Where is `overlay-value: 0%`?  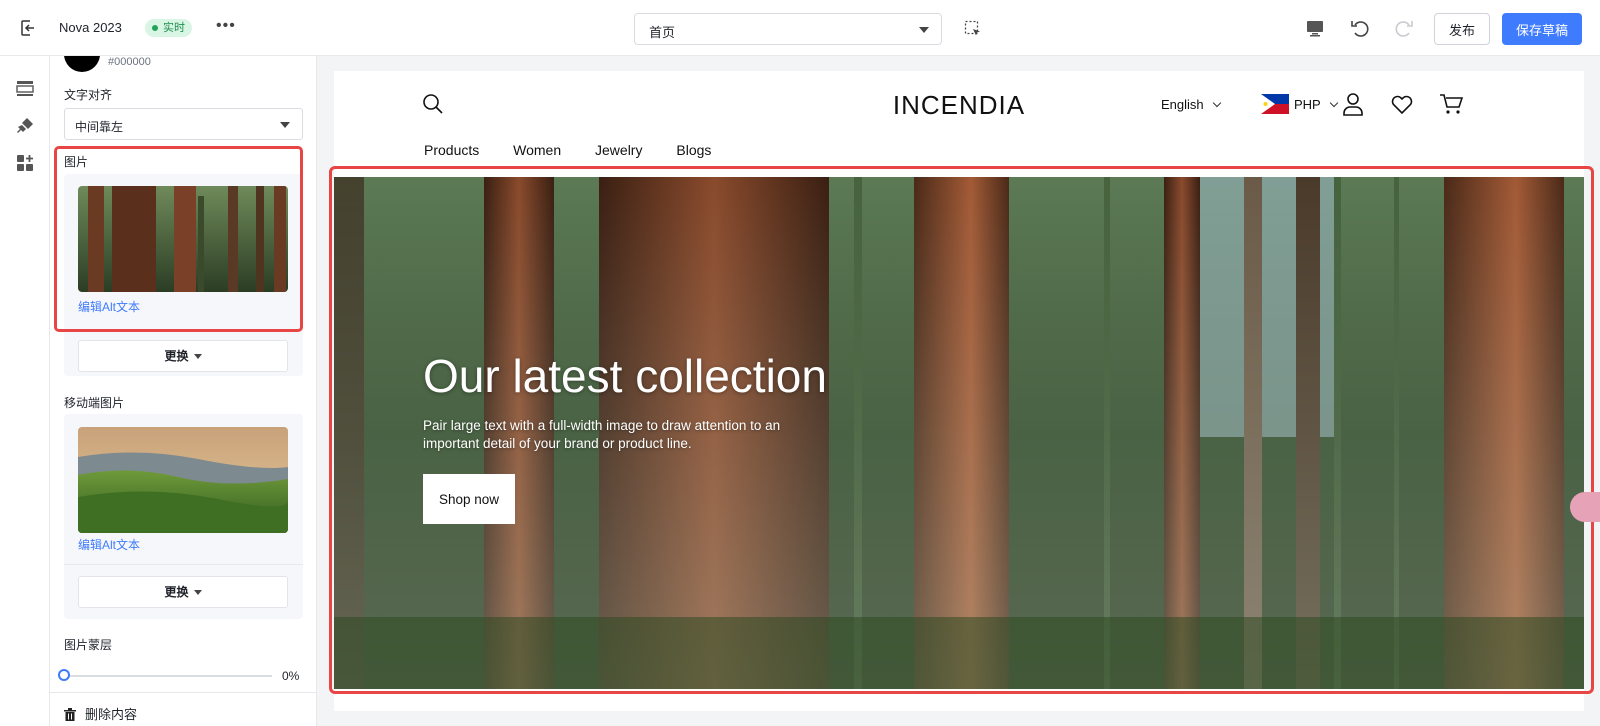
overlay-value: 0% is located at coordinates (291, 676).